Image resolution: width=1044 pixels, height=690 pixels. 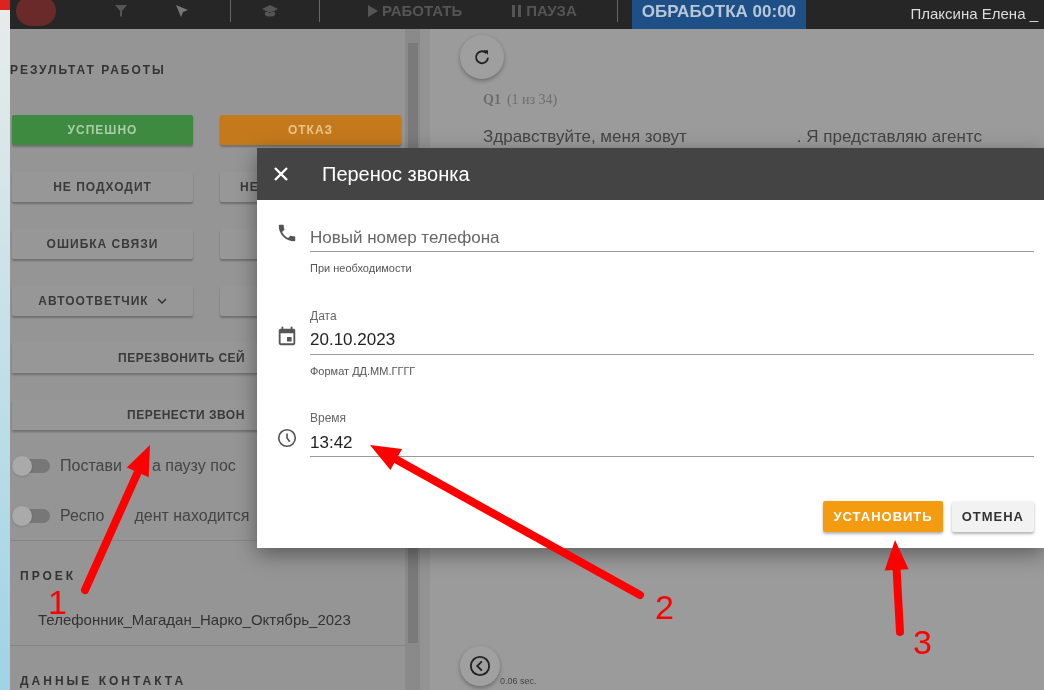 I want to click on input-field: 20.10.2023, so click(x=672, y=340).